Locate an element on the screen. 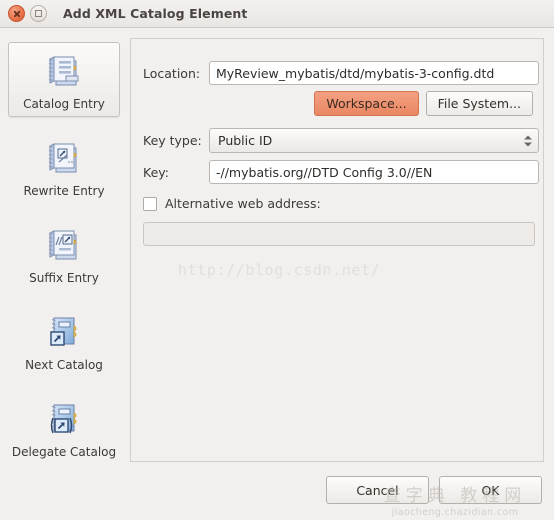  dialog-footer: Cancel OK is located at coordinates (434, 490).